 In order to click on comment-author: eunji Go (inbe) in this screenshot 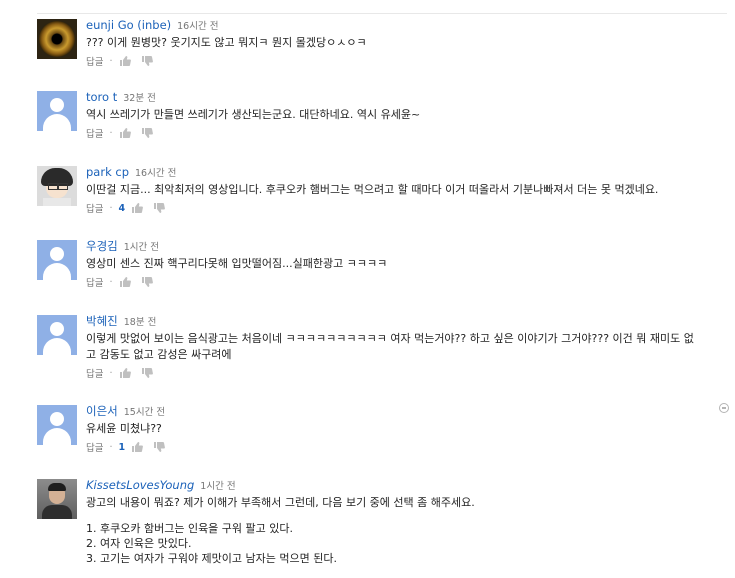, I will do `click(128, 25)`.